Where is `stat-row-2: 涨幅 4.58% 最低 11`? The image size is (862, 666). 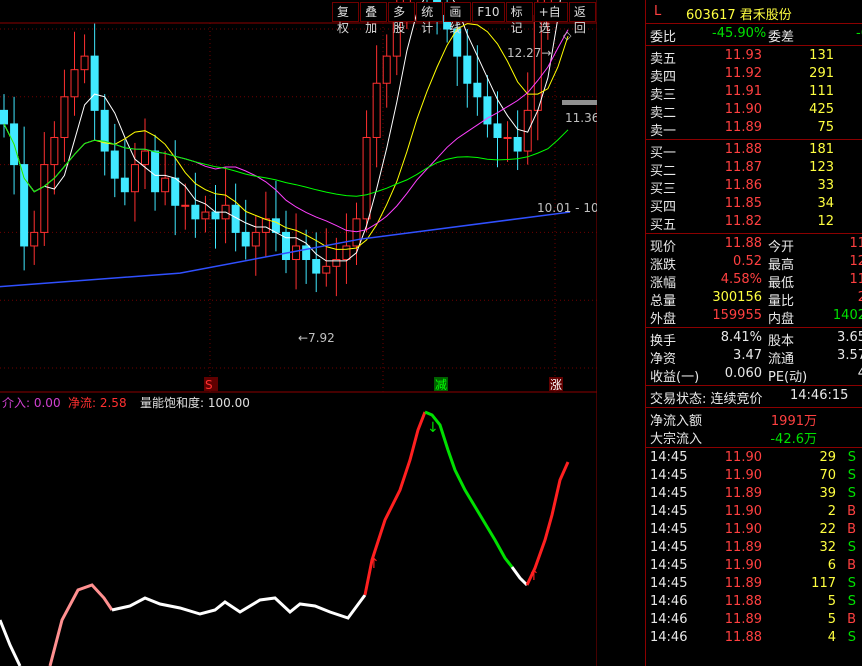
stat-row-2: 涨幅 4.58% 最低 11 is located at coordinates (756, 281).